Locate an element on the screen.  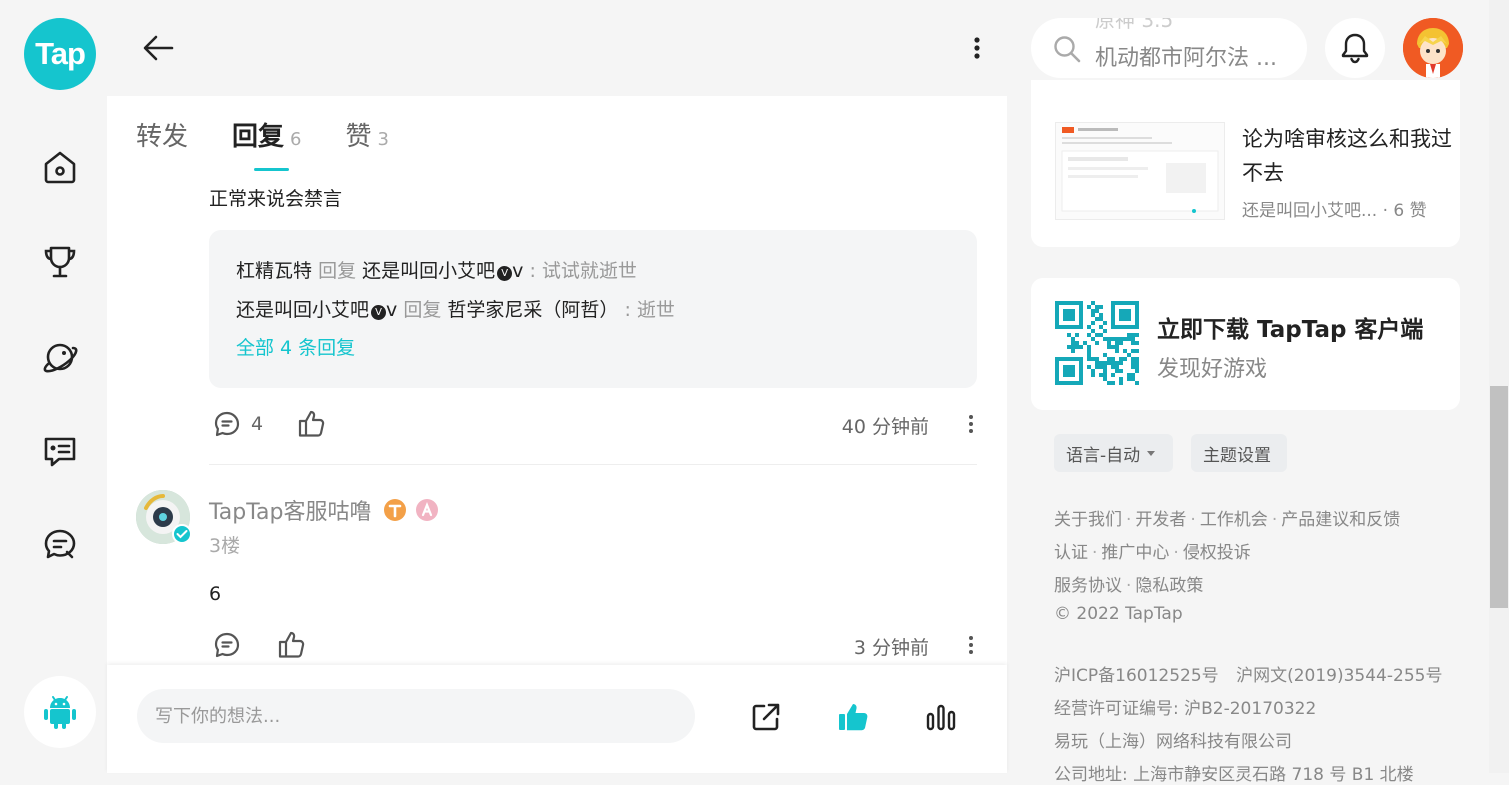
user-avatar is located at coordinates (1433, 48).